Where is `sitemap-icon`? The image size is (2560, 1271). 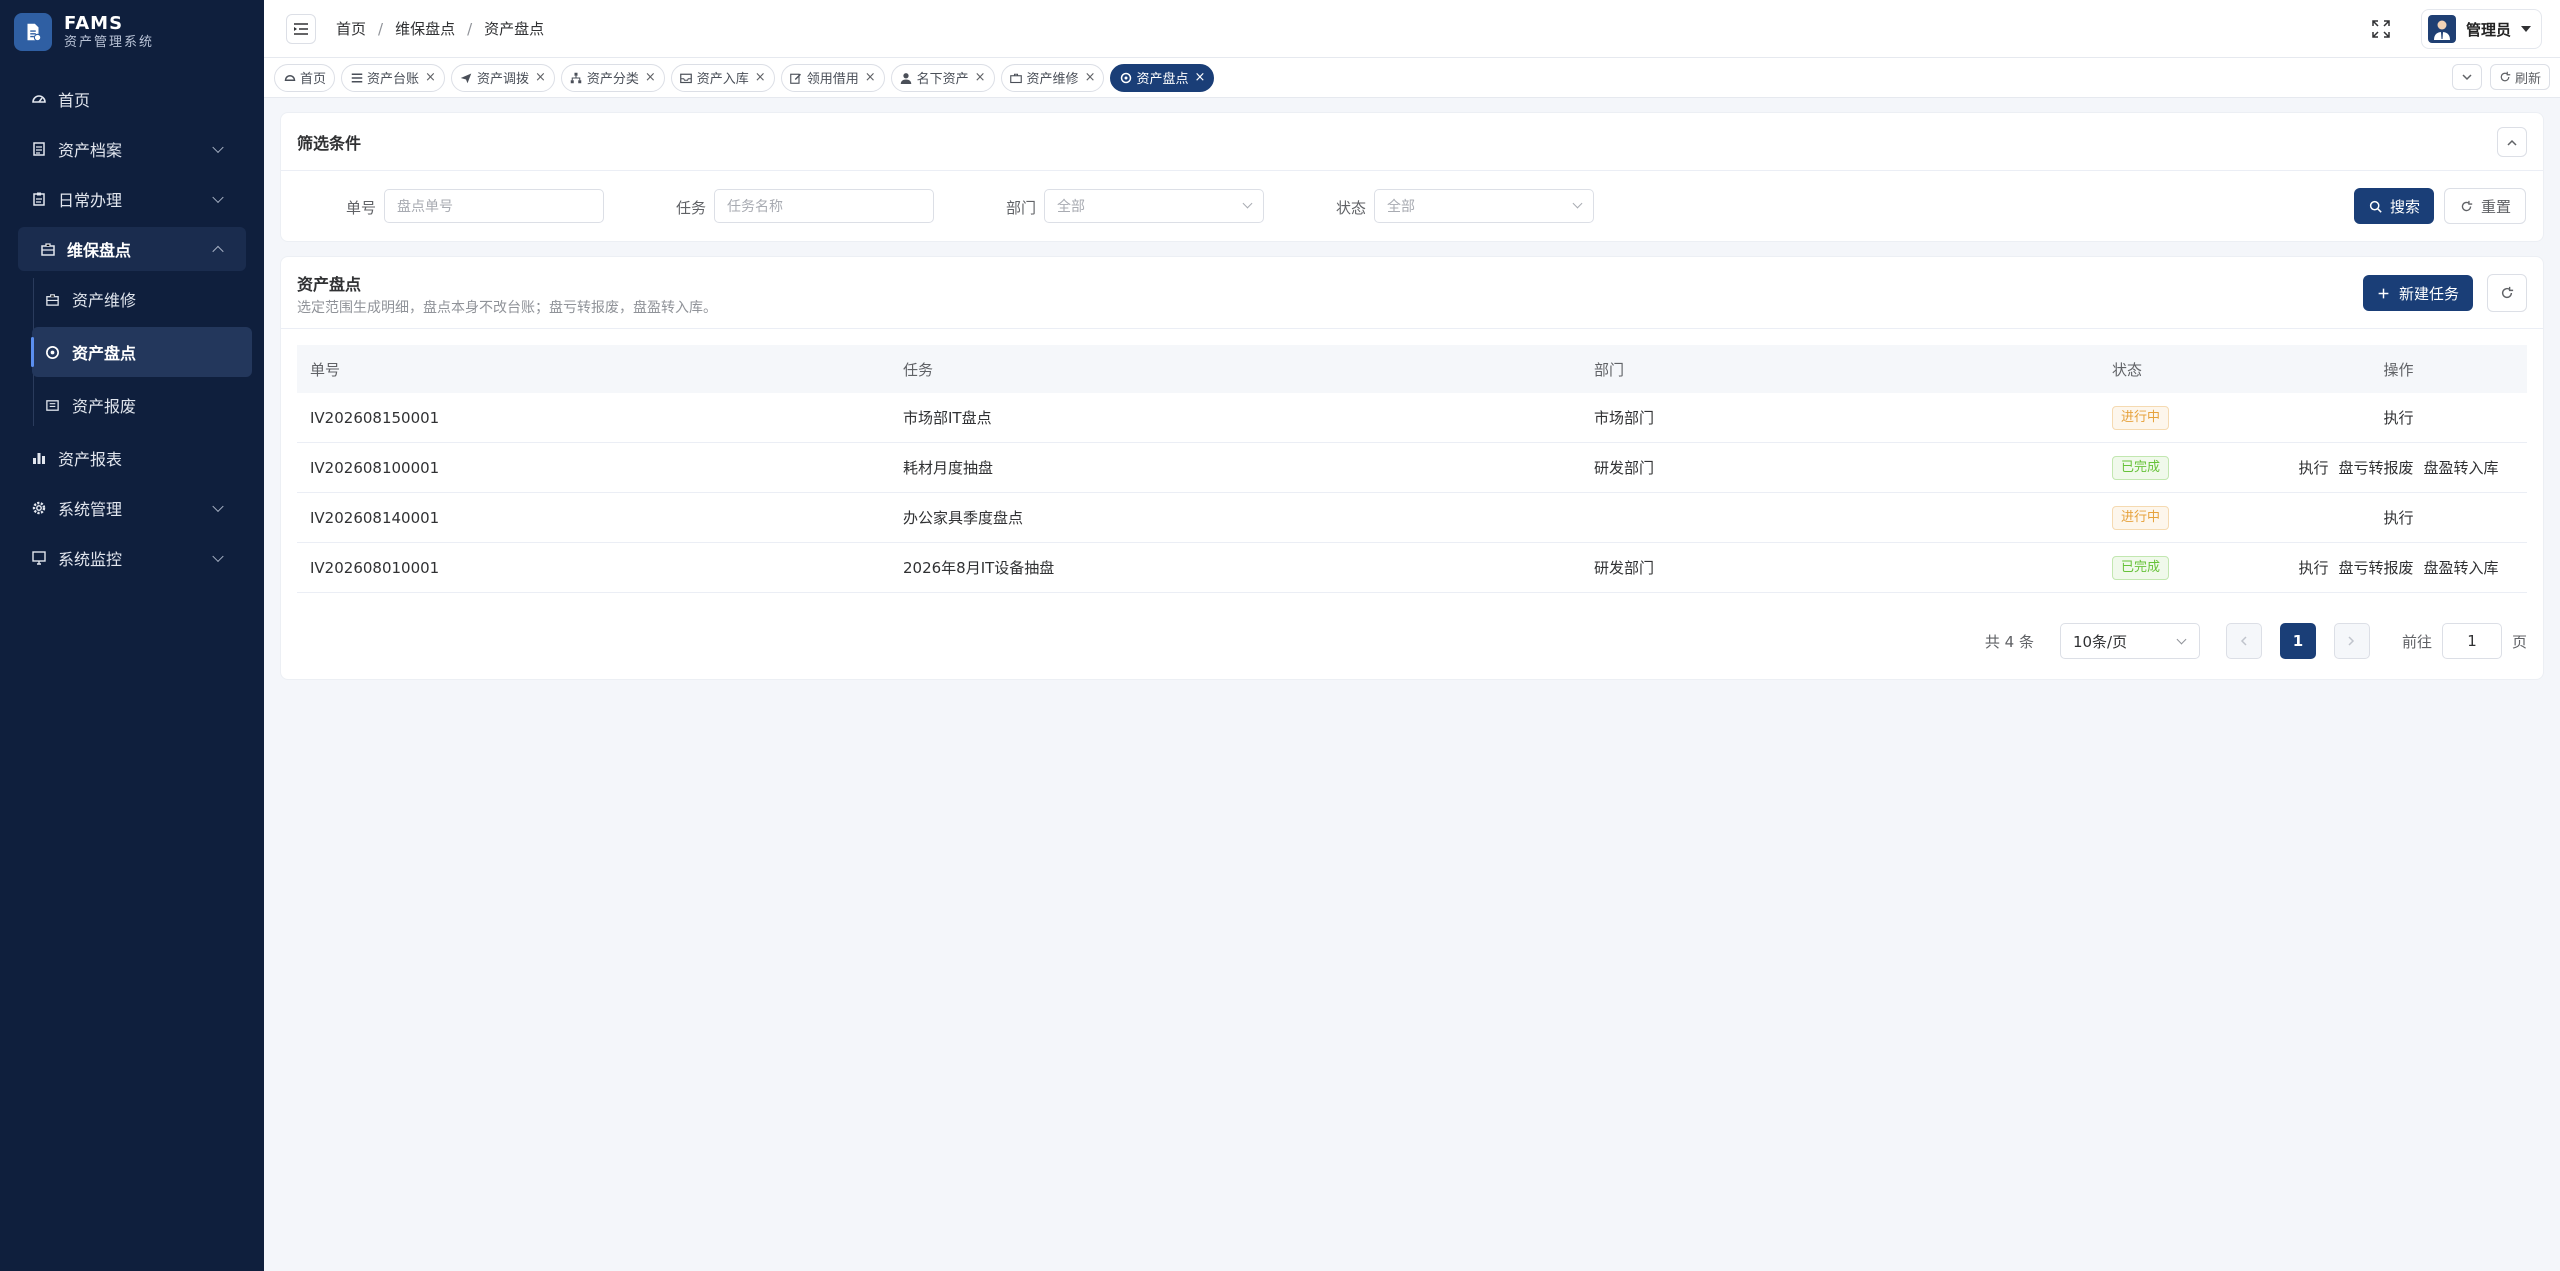
sitemap-icon is located at coordinates (576, 77).